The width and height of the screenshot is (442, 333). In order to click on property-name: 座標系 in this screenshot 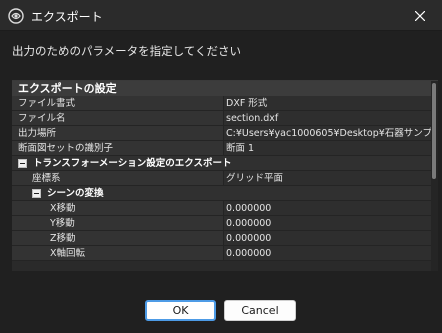, I will do `click(118, 178)`.